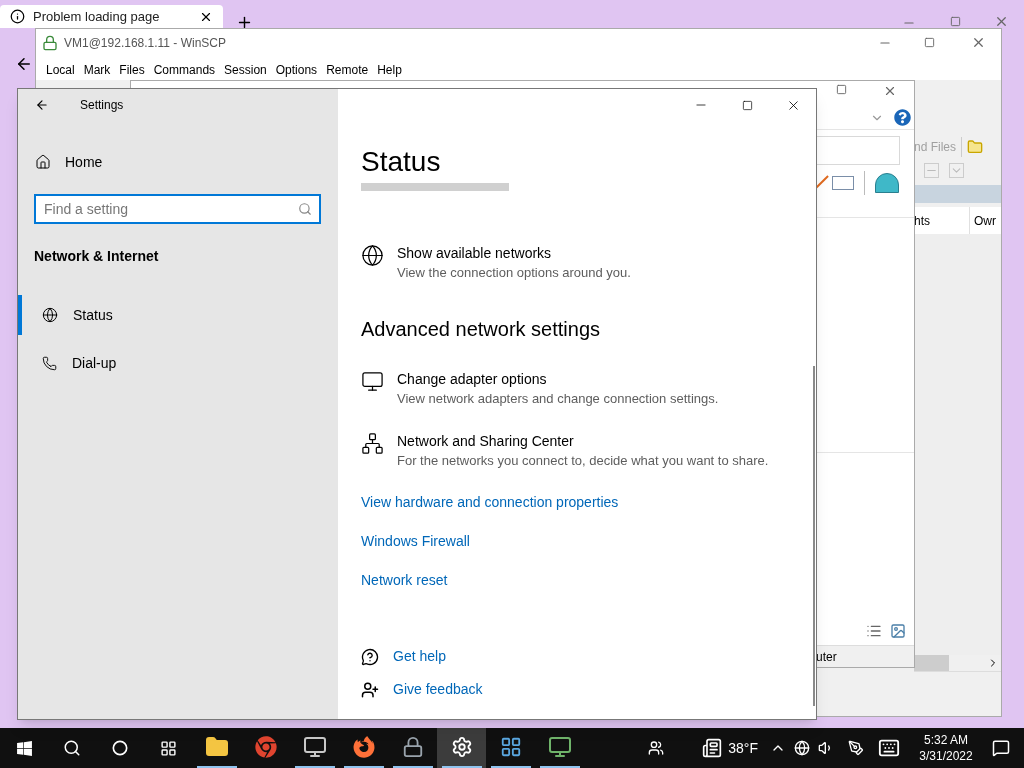 The width and height of the screenshot is (1024, 768). I want to click on pen-icon, so click(856, 748).